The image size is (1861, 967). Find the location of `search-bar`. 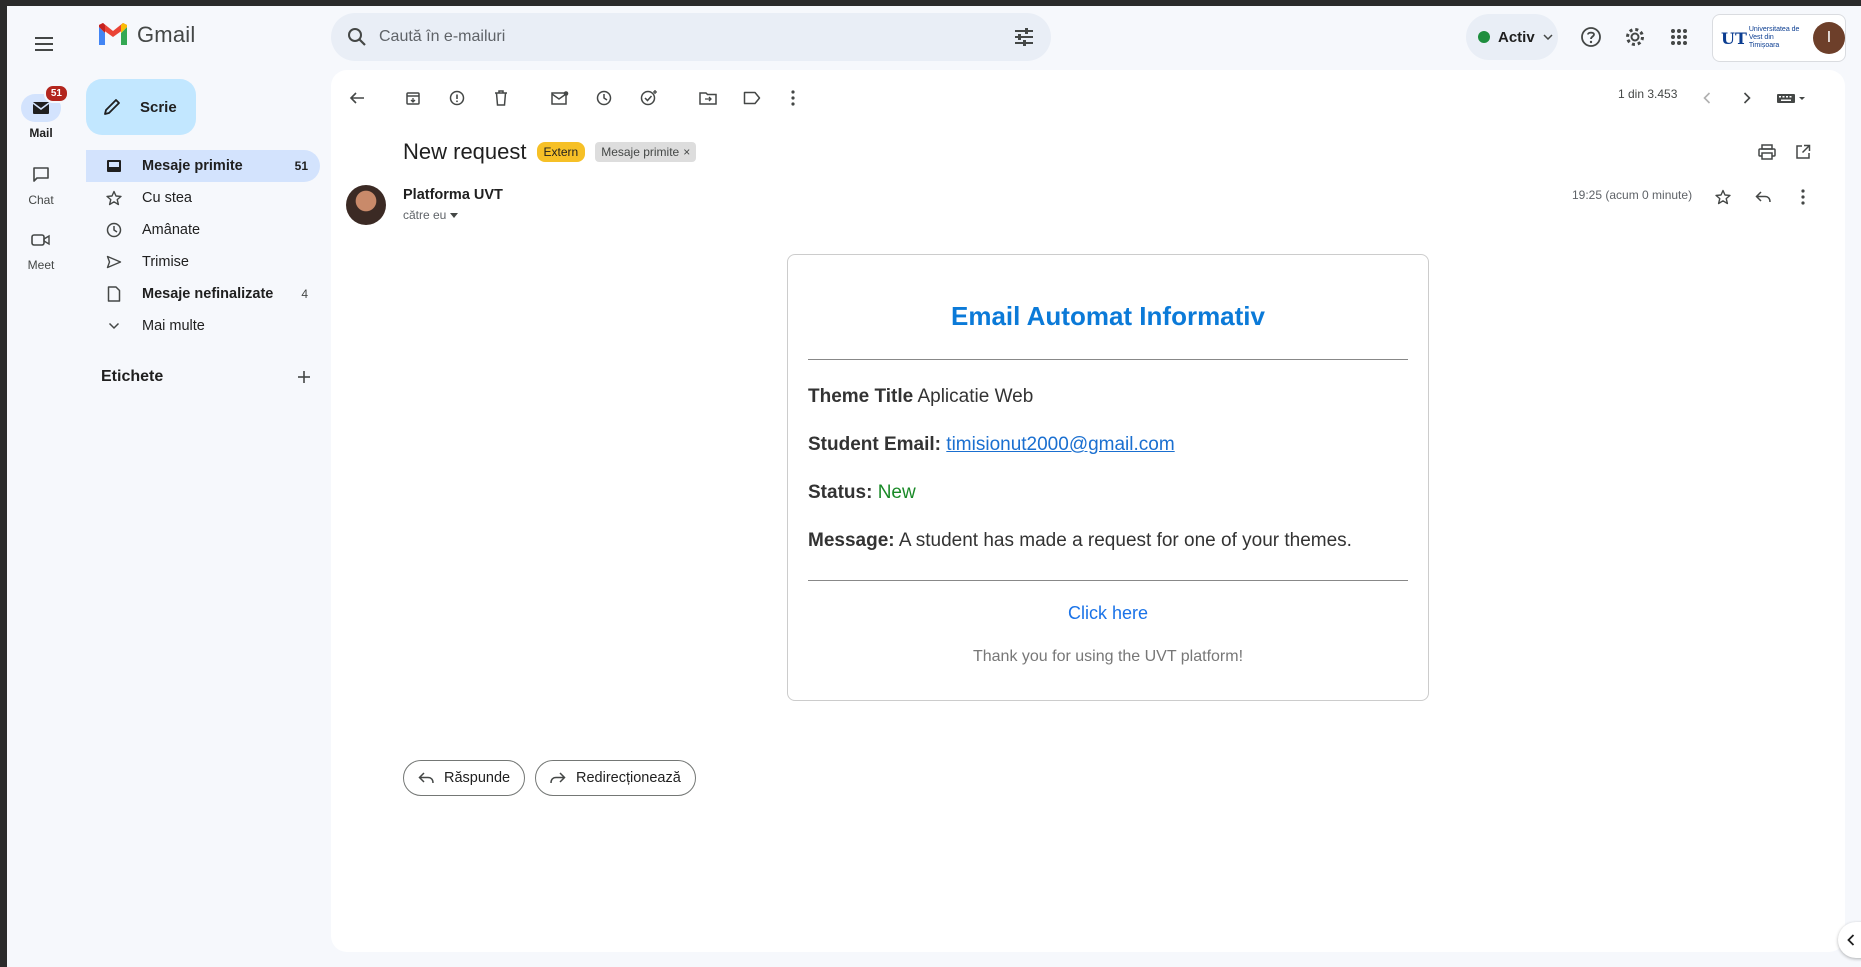

search-bar is located at coordinates (691, 37).